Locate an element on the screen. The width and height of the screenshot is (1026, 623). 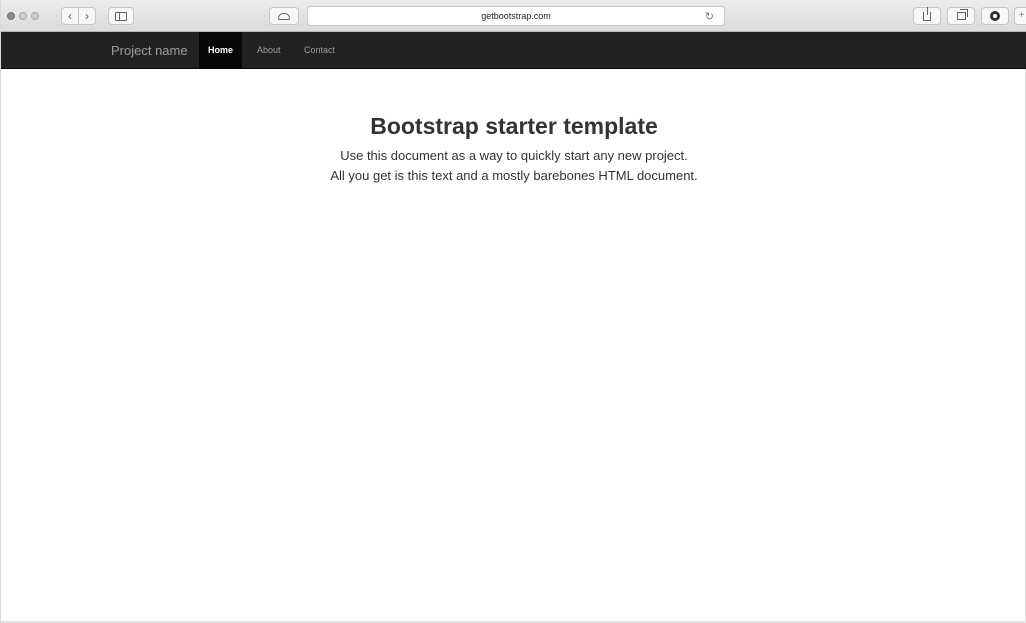
forward-button: › is located at coordinates (87, 16).